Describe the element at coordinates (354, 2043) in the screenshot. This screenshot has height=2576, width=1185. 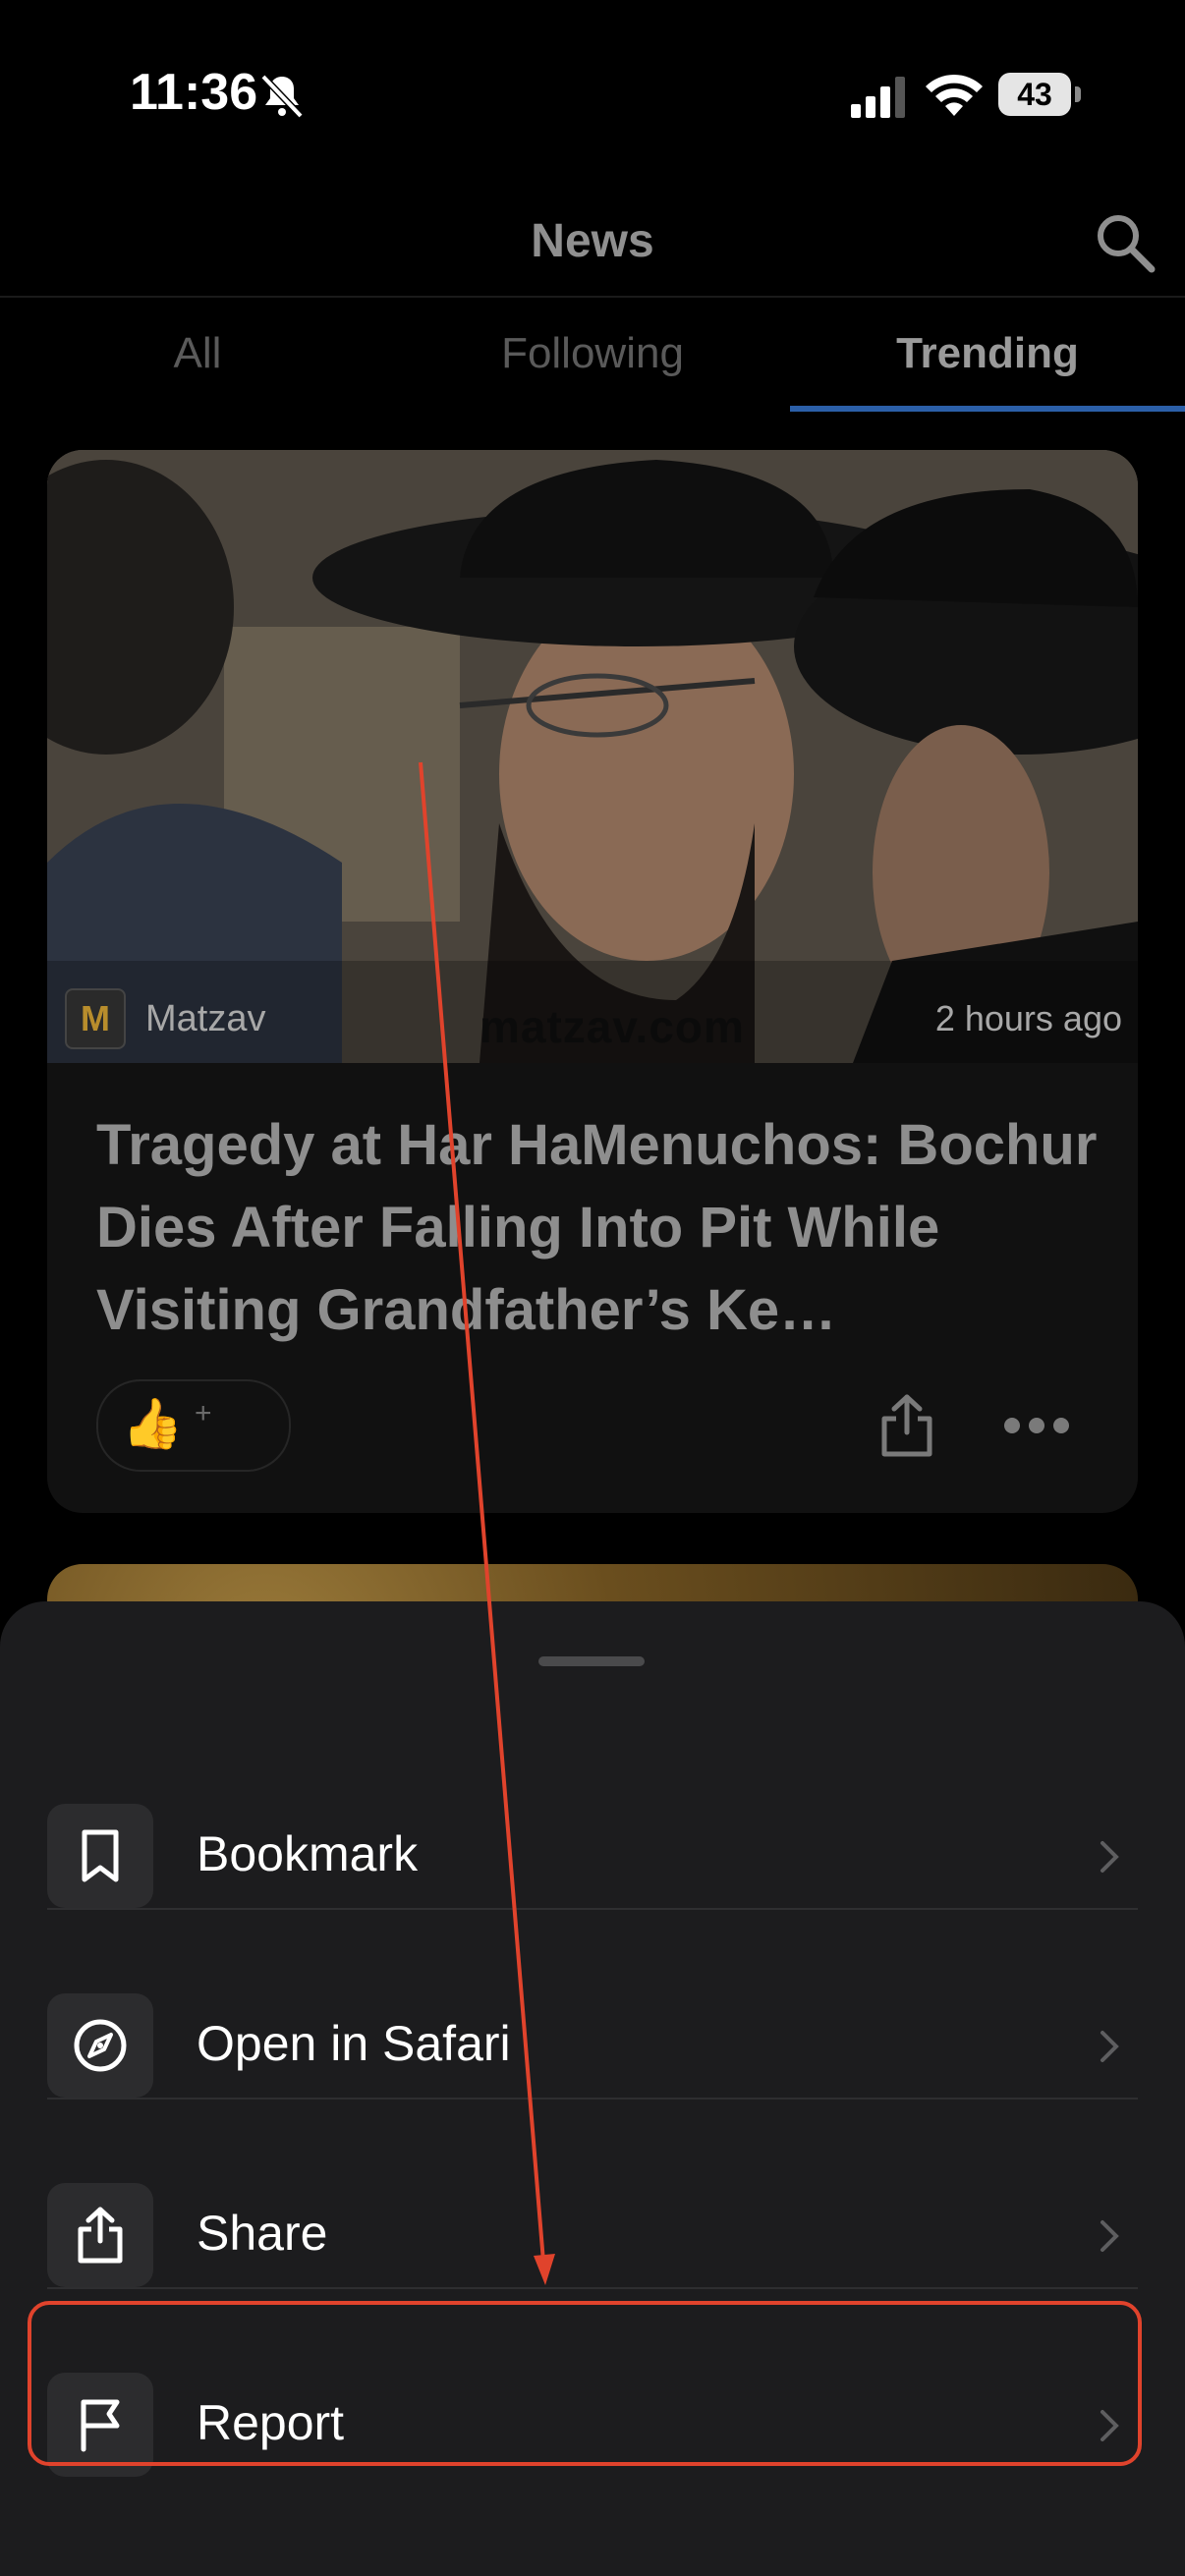
I see `menu-item-label: Open in Safari` at that location.